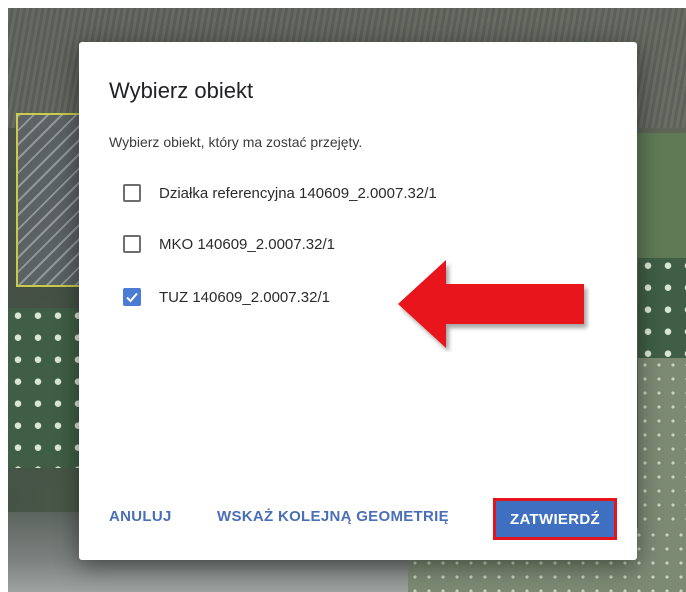 Image resolution: width=686 pixels, height=592 pixels. What do you see at coordinates (662, 308) in the screenshot?
I see `map-orchard-right` at bounding box center [662, 308].